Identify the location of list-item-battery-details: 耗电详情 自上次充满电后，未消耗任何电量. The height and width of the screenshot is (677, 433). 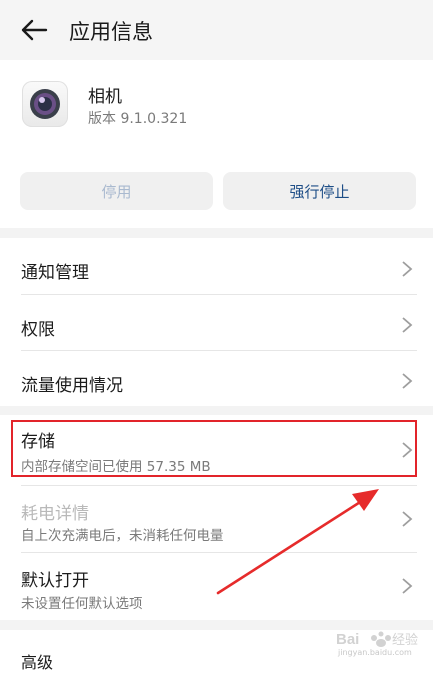
(216, 519).